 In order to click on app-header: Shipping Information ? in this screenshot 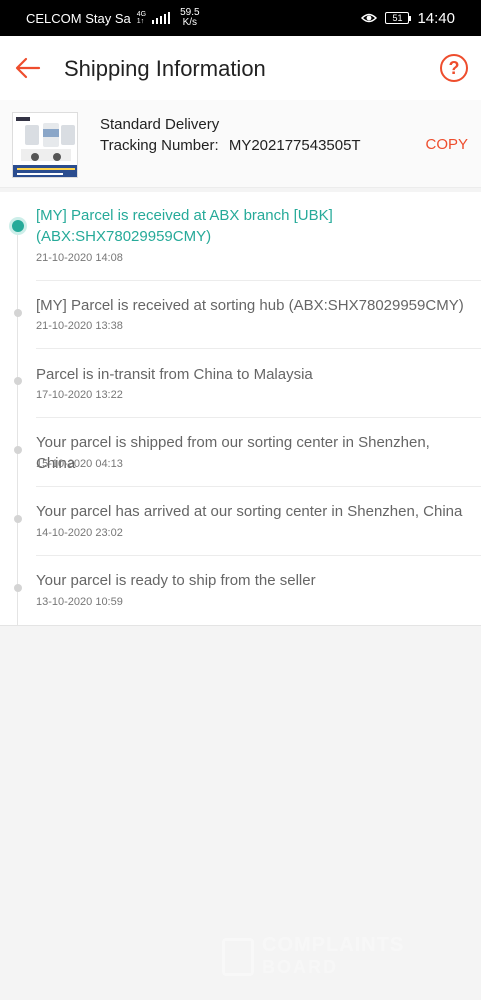, I will do `click(240, 68)`.